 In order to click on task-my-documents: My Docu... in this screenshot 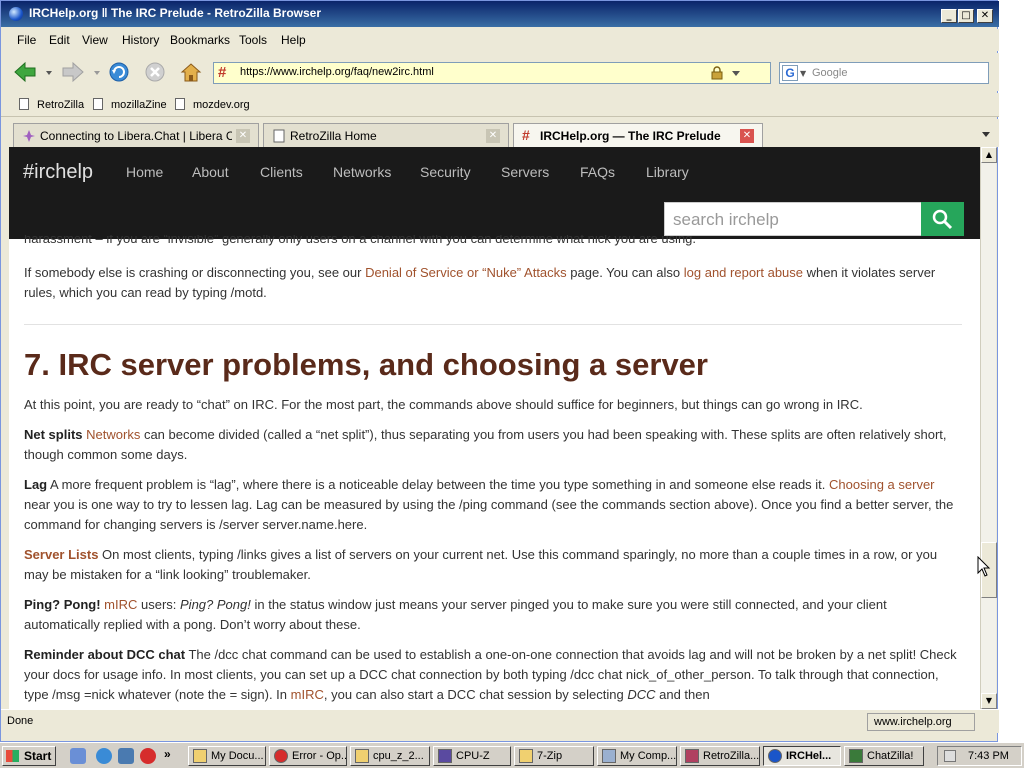, I will do `click(227, 756)`.